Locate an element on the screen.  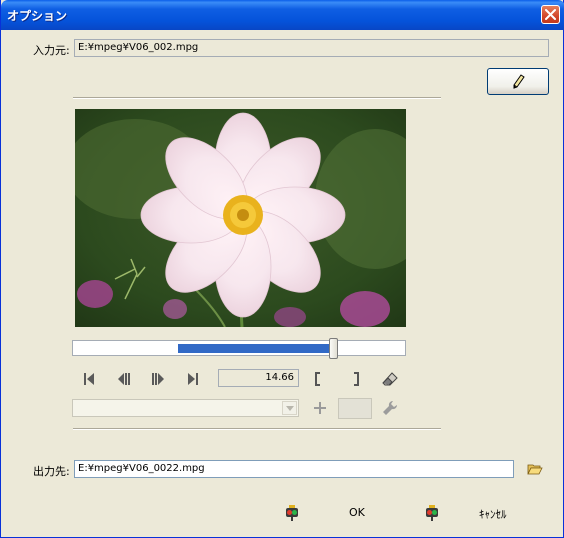
input-path-field: E:¥mpeg¥V06_002.mpg is located at coordinates (311, 48).